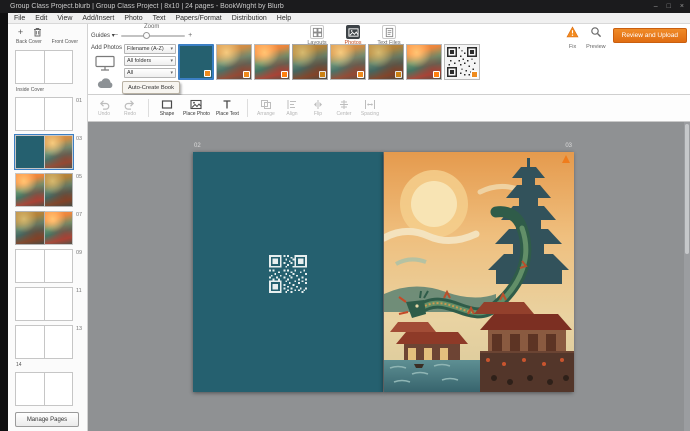  What do you see at coordinates (44, 67) in the screenshot?
I see `sidebar-spread-covers` at bounding box center [44, 67].